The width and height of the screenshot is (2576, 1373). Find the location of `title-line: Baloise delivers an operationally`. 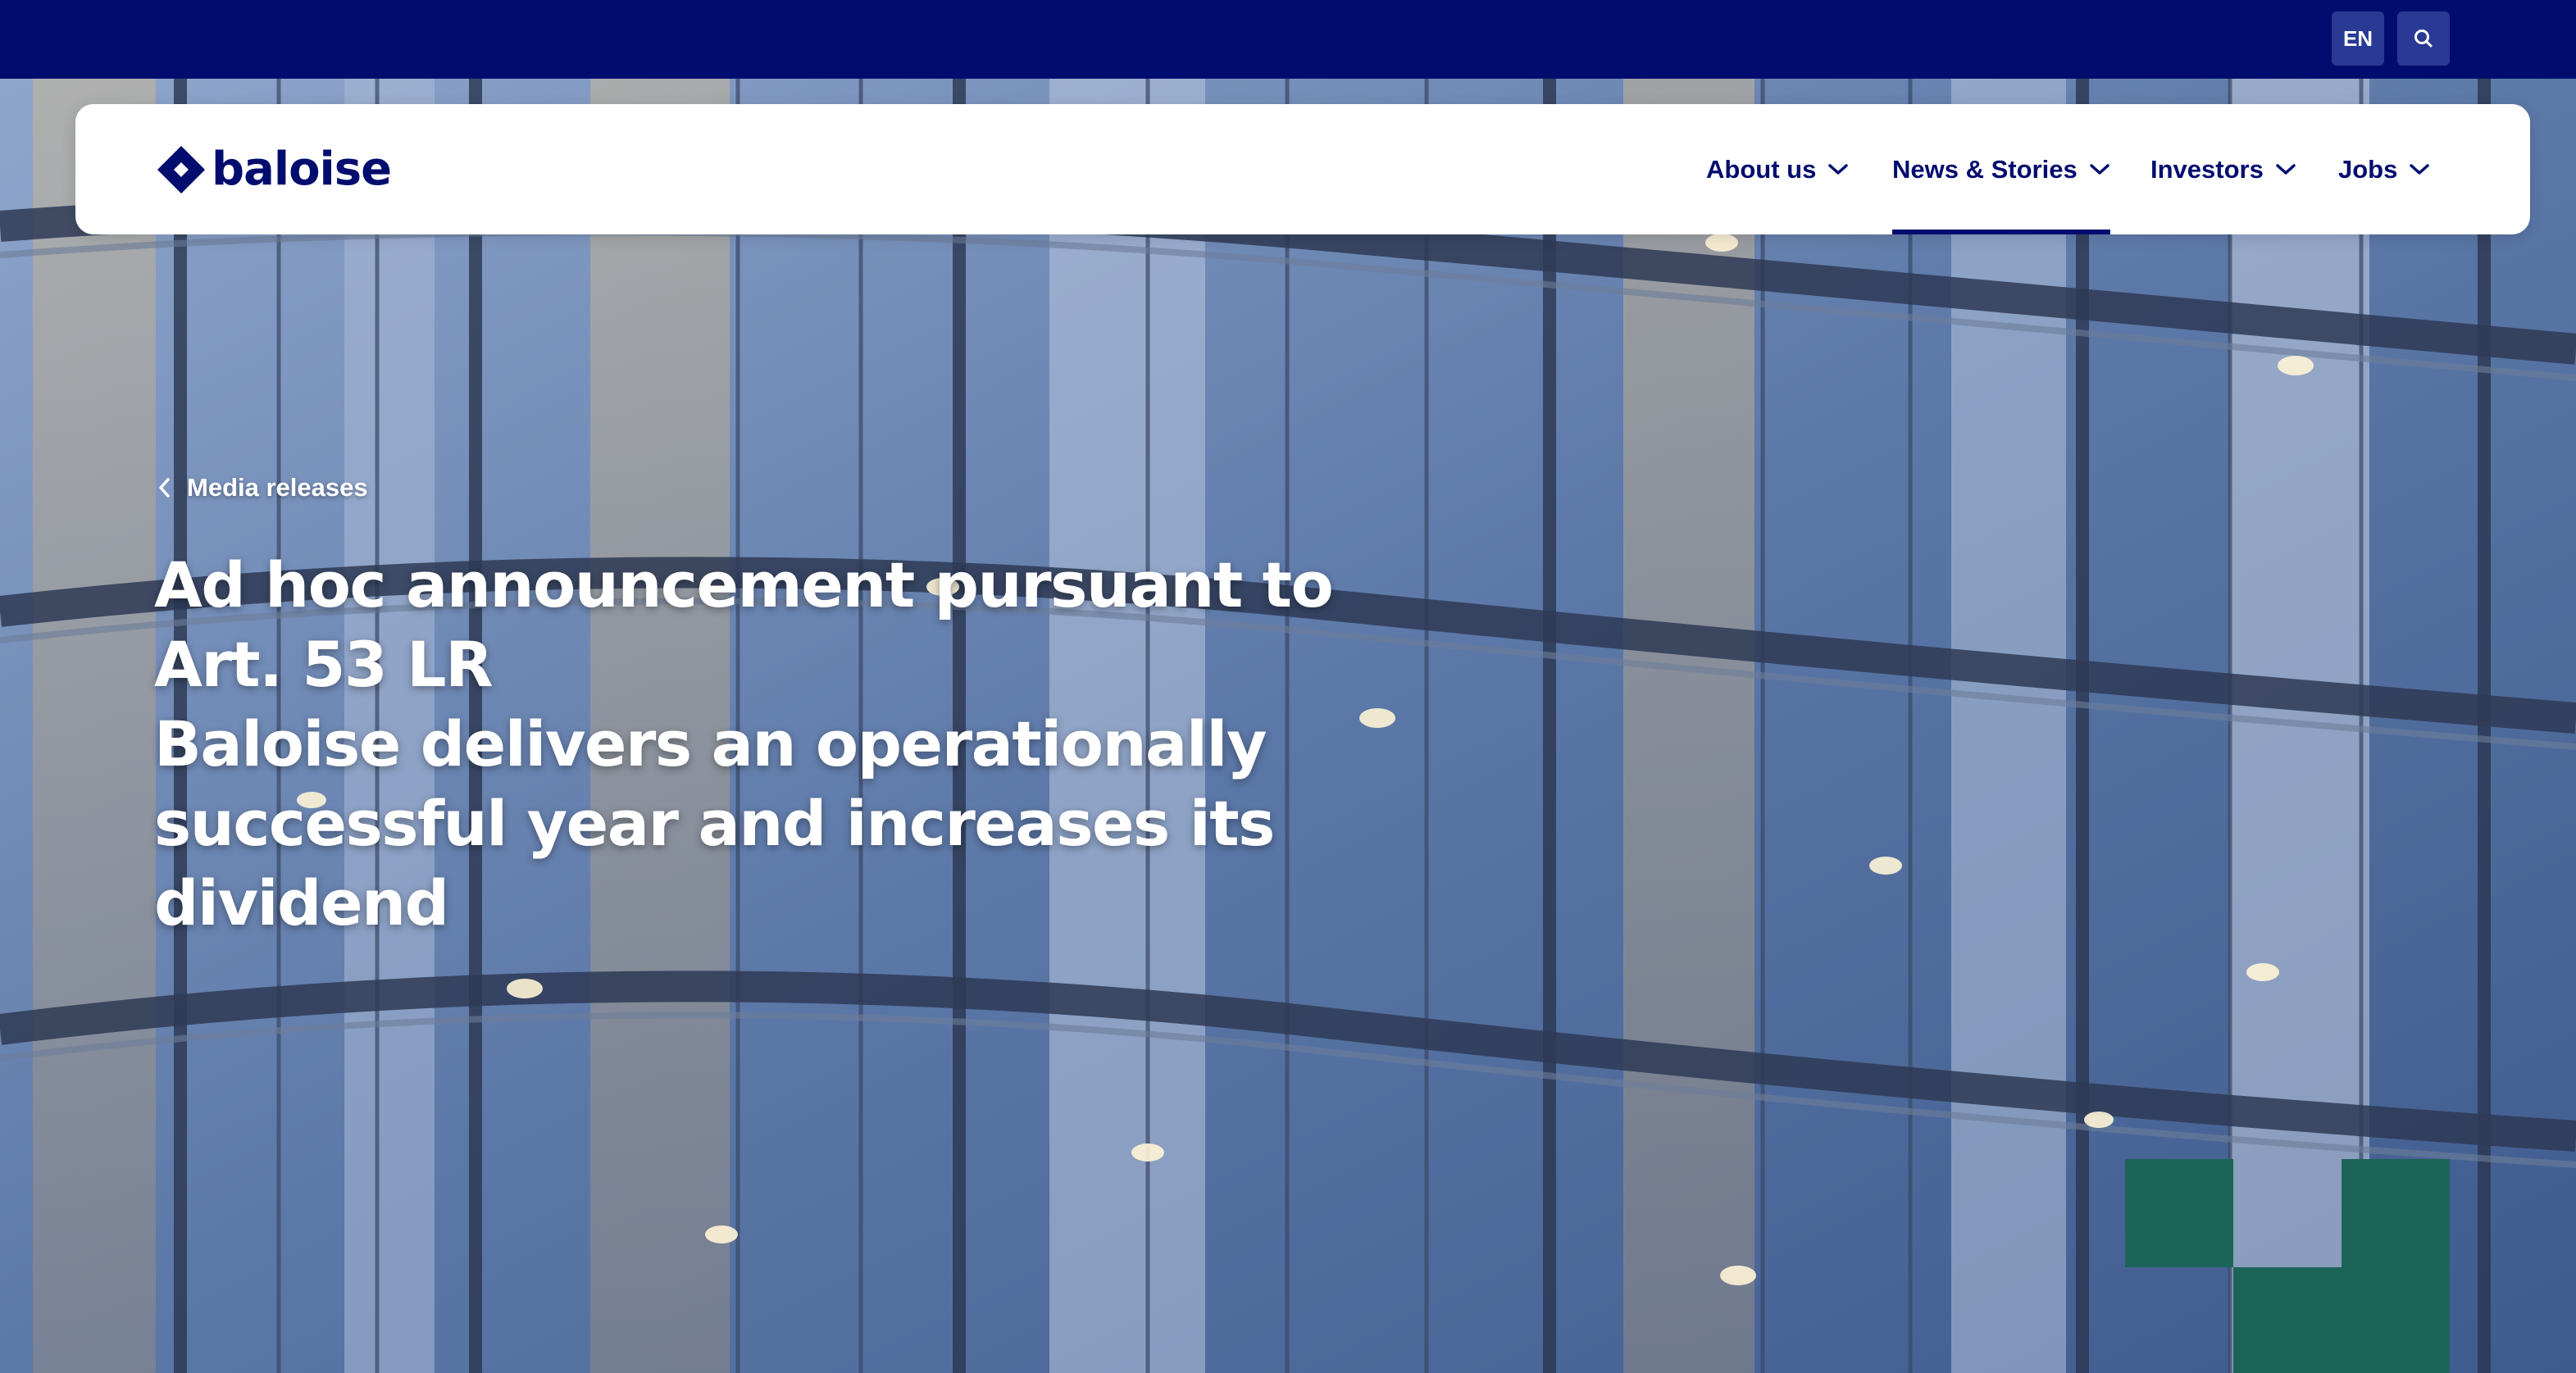

title-line: Baloise delivers an operationally is located at coordinates (710, 743).